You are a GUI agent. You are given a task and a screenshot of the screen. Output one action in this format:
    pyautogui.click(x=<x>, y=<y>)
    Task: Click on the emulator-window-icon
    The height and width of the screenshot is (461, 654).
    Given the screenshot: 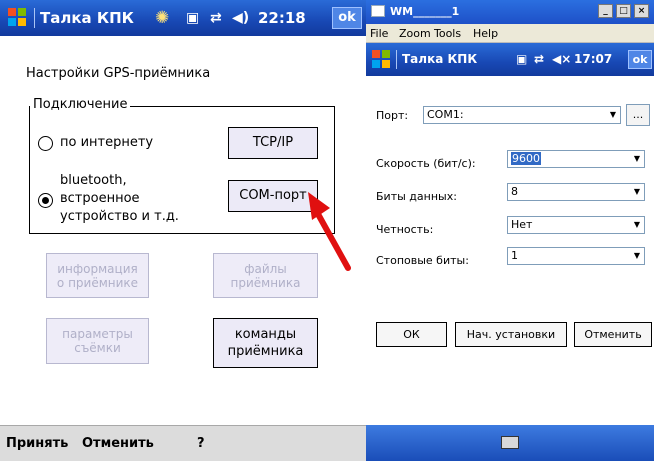 What is the action you would take?
    pyautogui.click(x=378, y=11)
    